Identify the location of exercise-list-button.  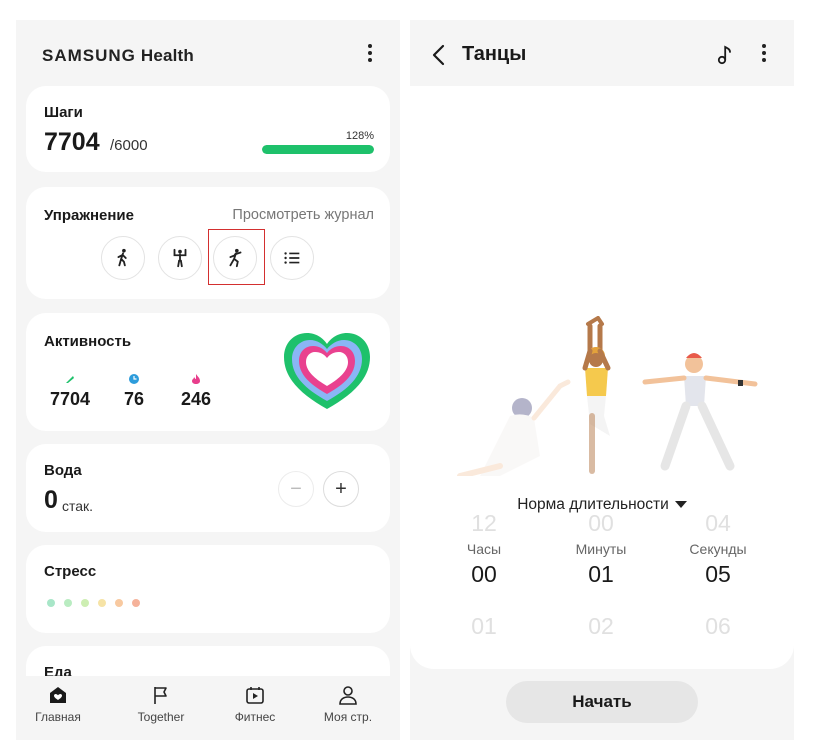
(292, 258).